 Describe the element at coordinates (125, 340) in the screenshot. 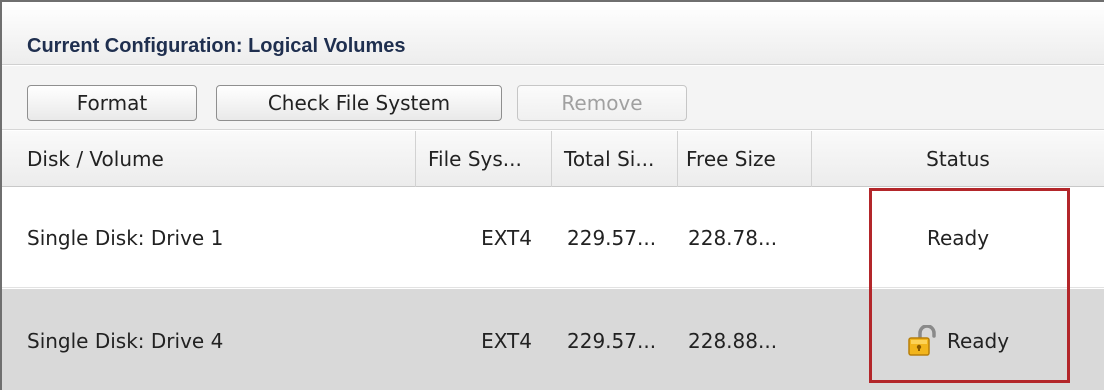

I see `disk-volume-cell: Single Disk: Drive 4` at that location.